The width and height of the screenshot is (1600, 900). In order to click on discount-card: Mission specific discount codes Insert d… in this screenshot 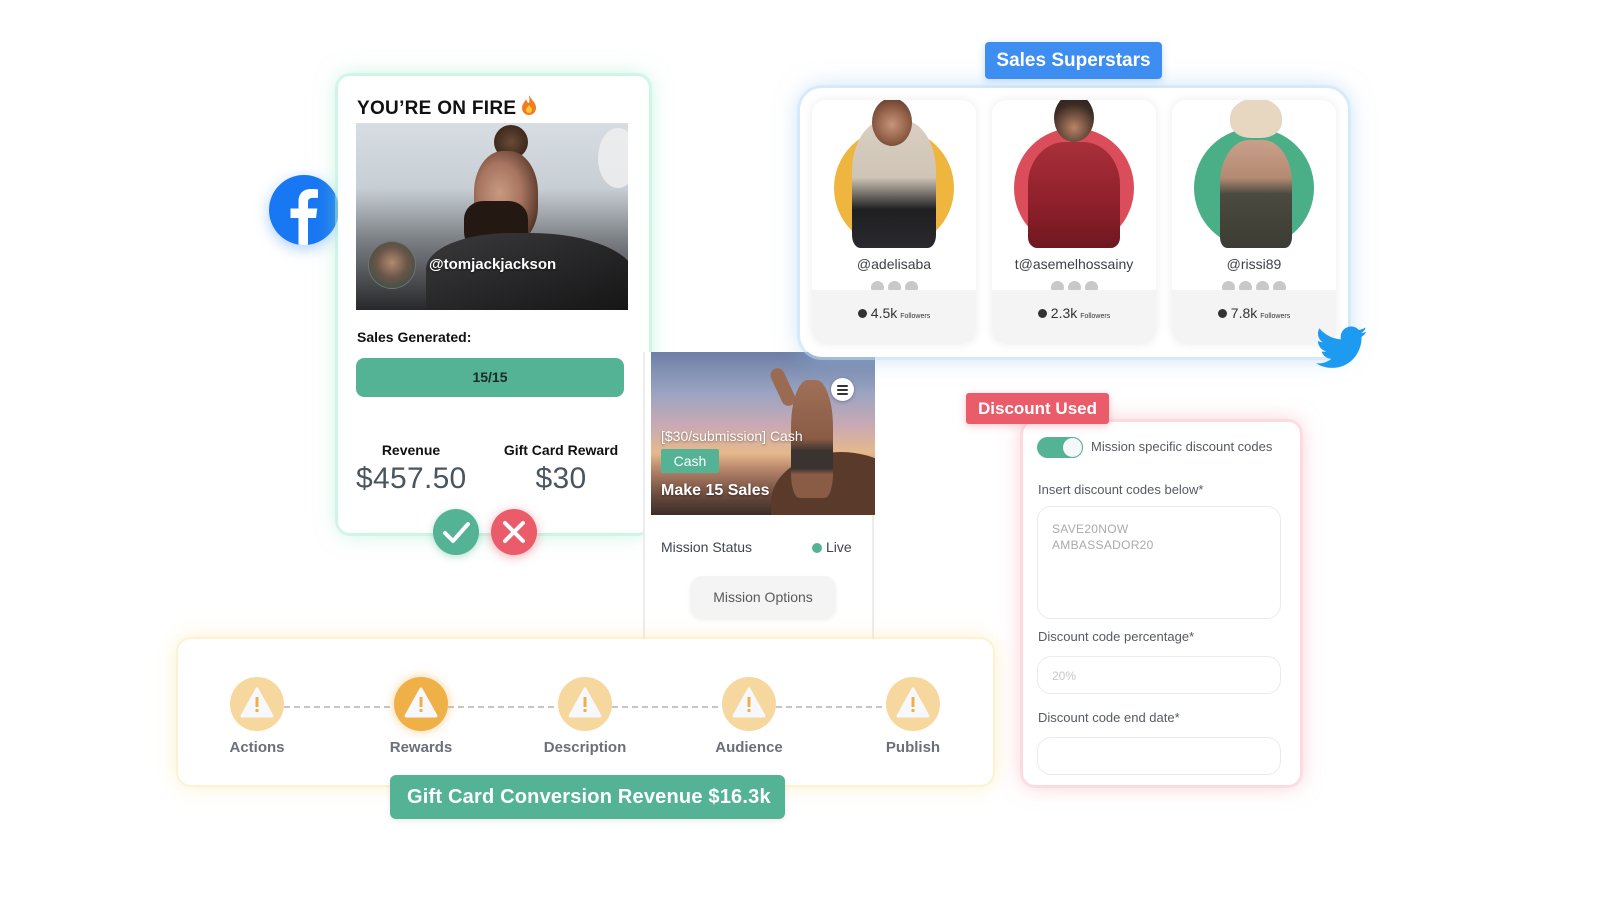, I will do `click(1161, 603)`.